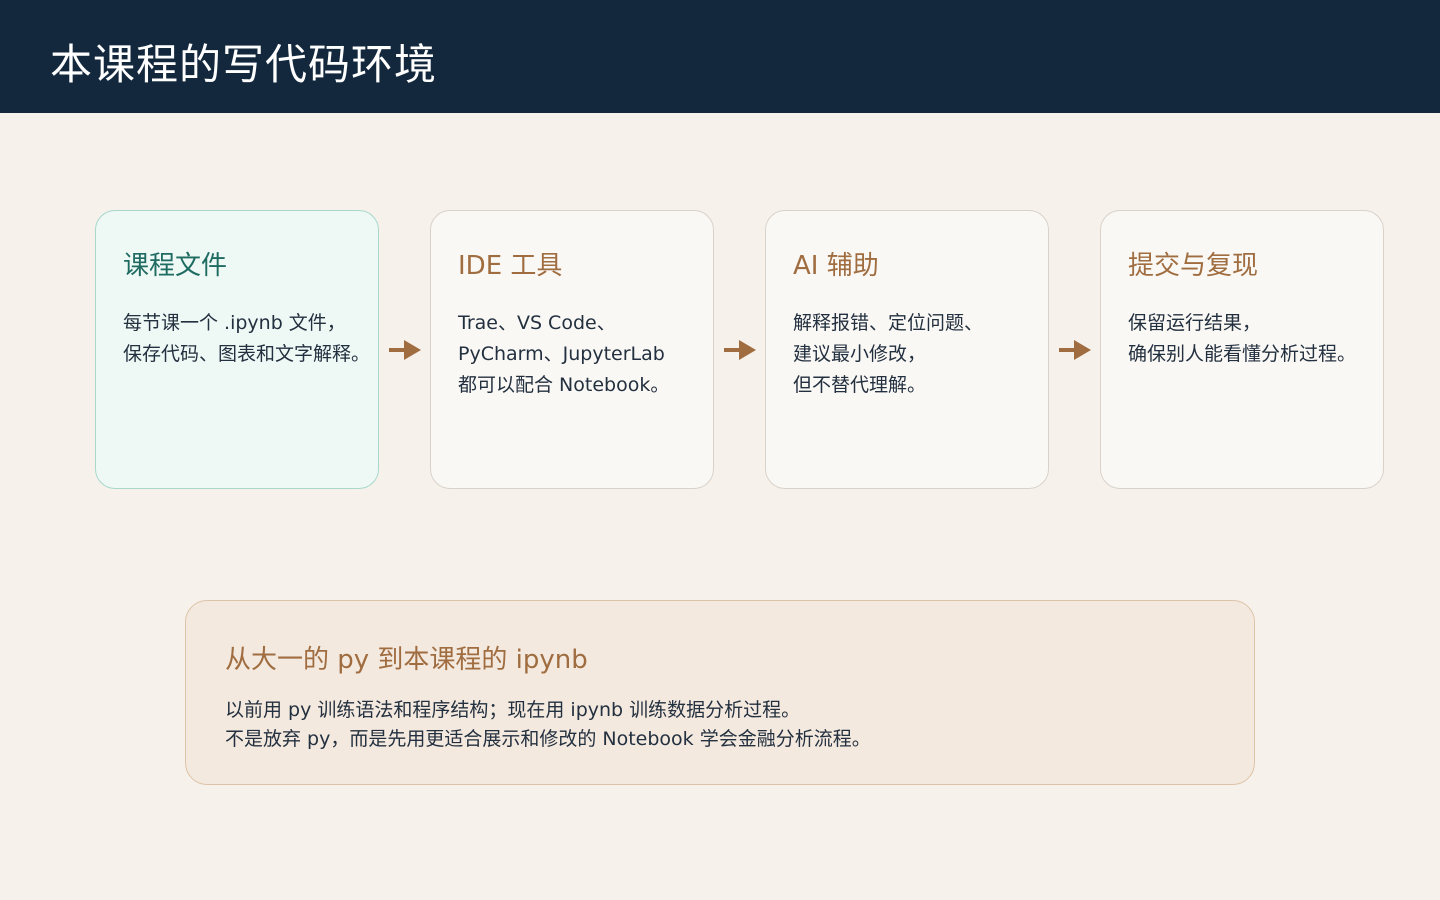 This screenshot has width=1440, height=900. Describe the element at coordinates (1195, 323) in the screenshot. I see `card-line: 保留运行结果，` at that location.